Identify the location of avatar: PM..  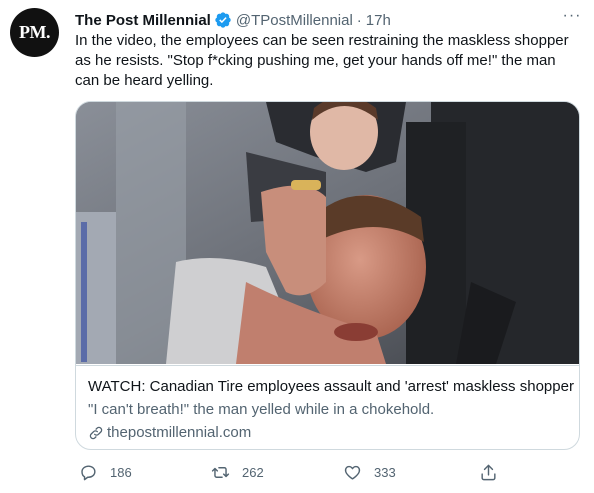
(34, 32).